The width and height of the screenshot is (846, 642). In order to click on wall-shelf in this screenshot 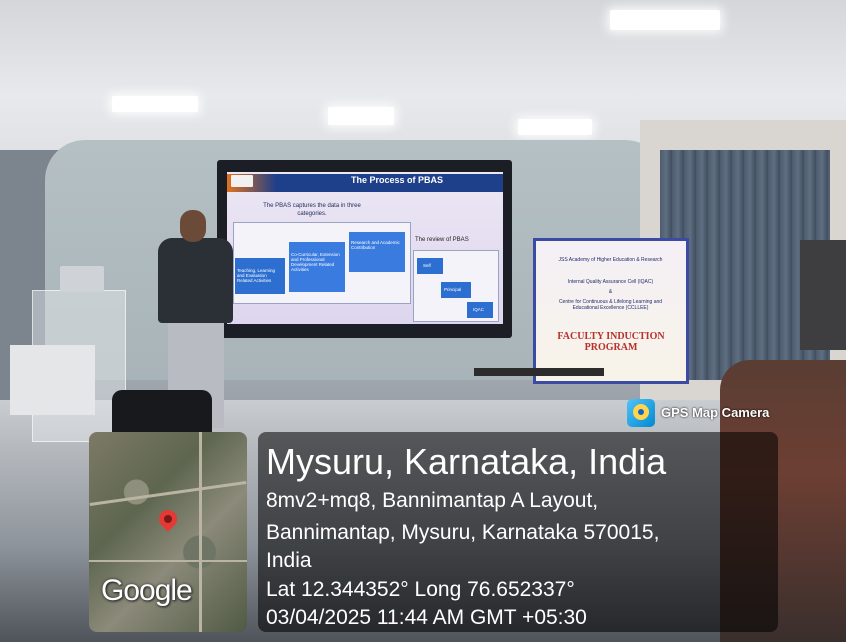, I will do `click(823, 295)`.